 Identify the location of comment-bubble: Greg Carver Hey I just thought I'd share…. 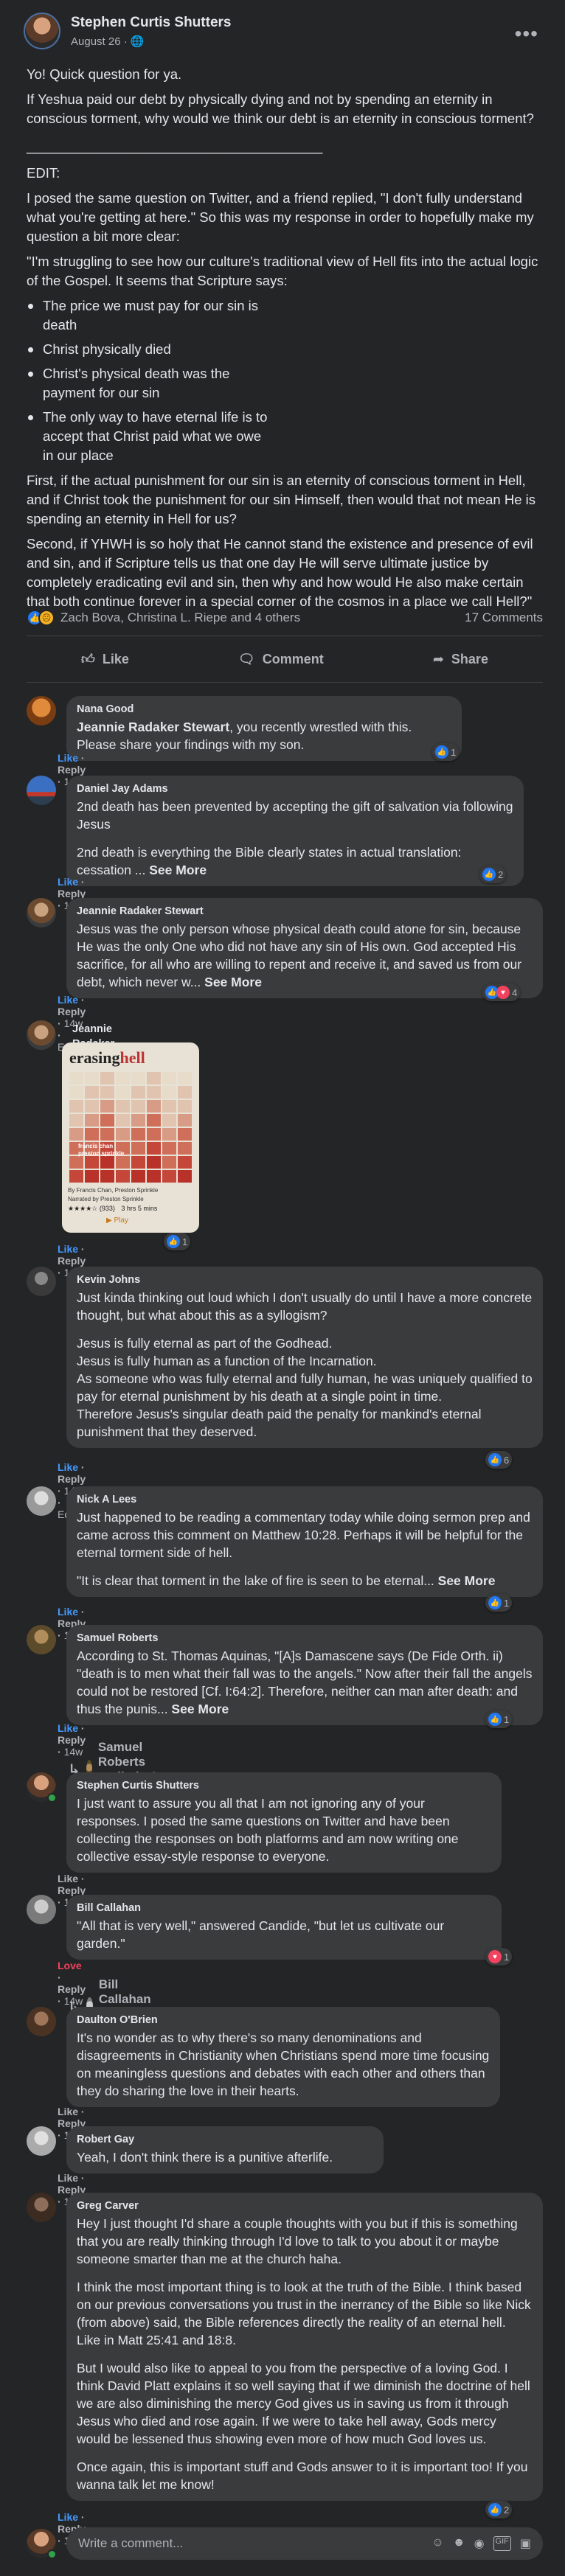
(304, 2347).